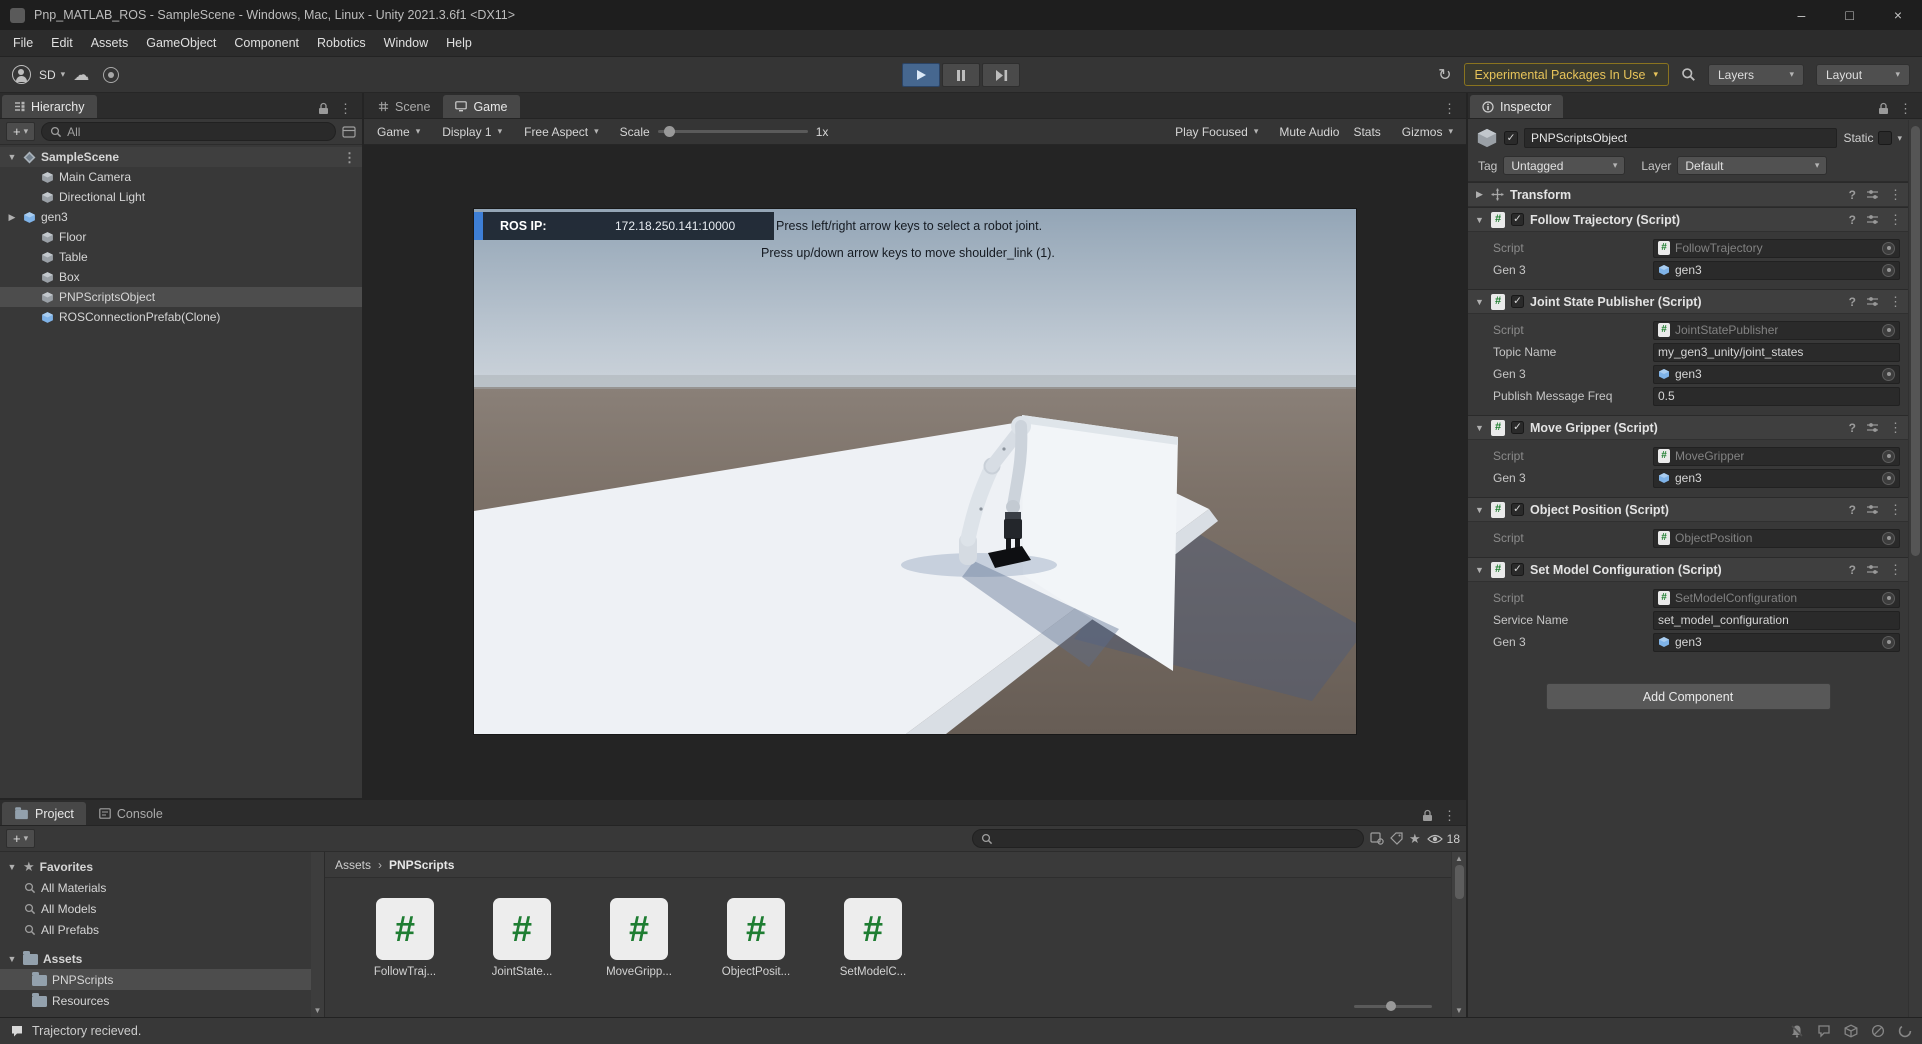 The image size is (1922, 1044). What do you see at coordinates (1802, 15) in the screenshot?
I see `minimize-button: –` at bounding box center [1802, 15].